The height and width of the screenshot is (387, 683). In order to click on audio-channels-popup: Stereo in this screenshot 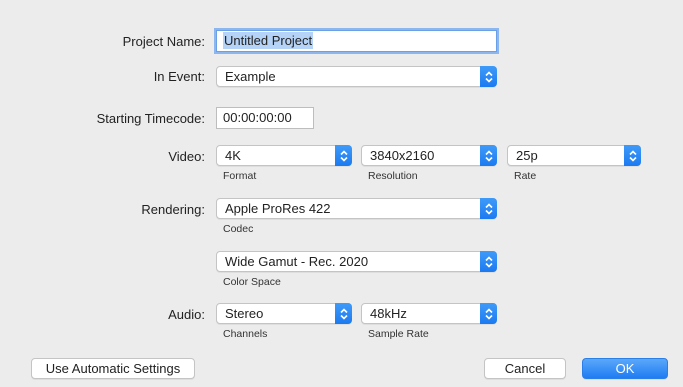, I will do `click(284, 313)`.